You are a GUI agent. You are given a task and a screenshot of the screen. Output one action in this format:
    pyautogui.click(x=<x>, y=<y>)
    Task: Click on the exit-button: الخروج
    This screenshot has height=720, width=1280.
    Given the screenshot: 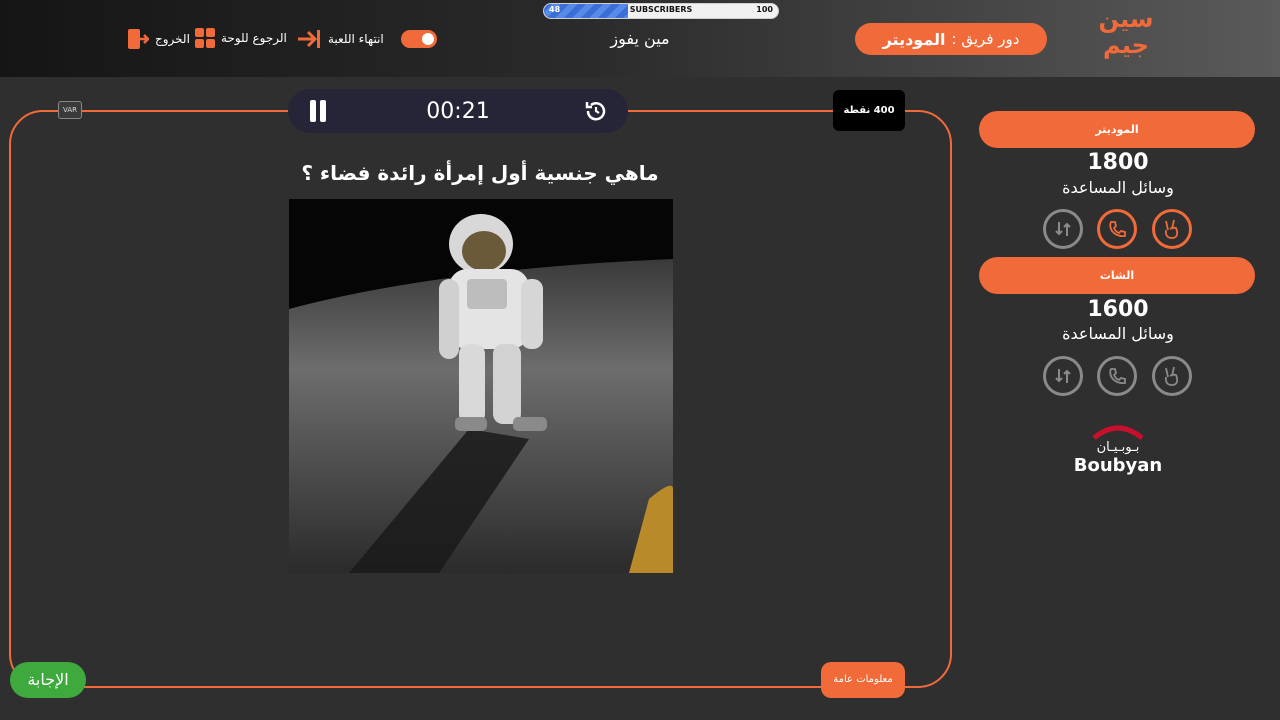 What is the action you would take?
    pyautogui.click(x=158, y=39)
    